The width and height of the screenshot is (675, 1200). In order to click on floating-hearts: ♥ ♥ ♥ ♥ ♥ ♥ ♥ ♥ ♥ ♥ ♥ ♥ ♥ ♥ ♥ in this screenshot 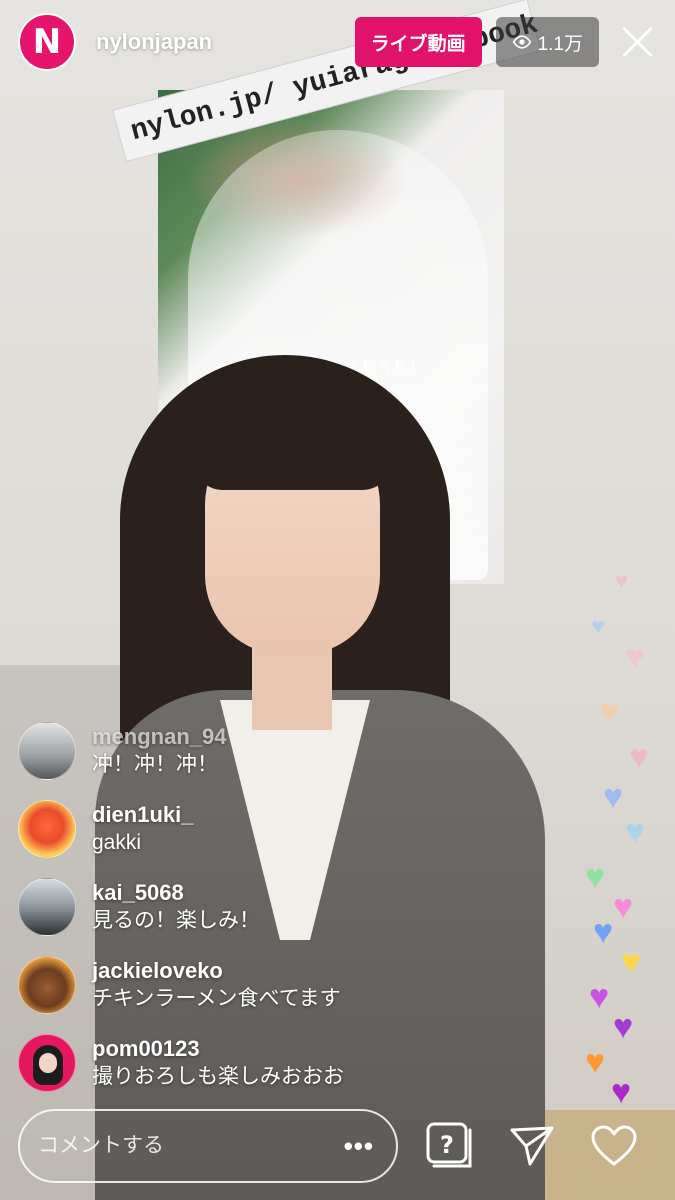, I will do `click(630, 840)`.